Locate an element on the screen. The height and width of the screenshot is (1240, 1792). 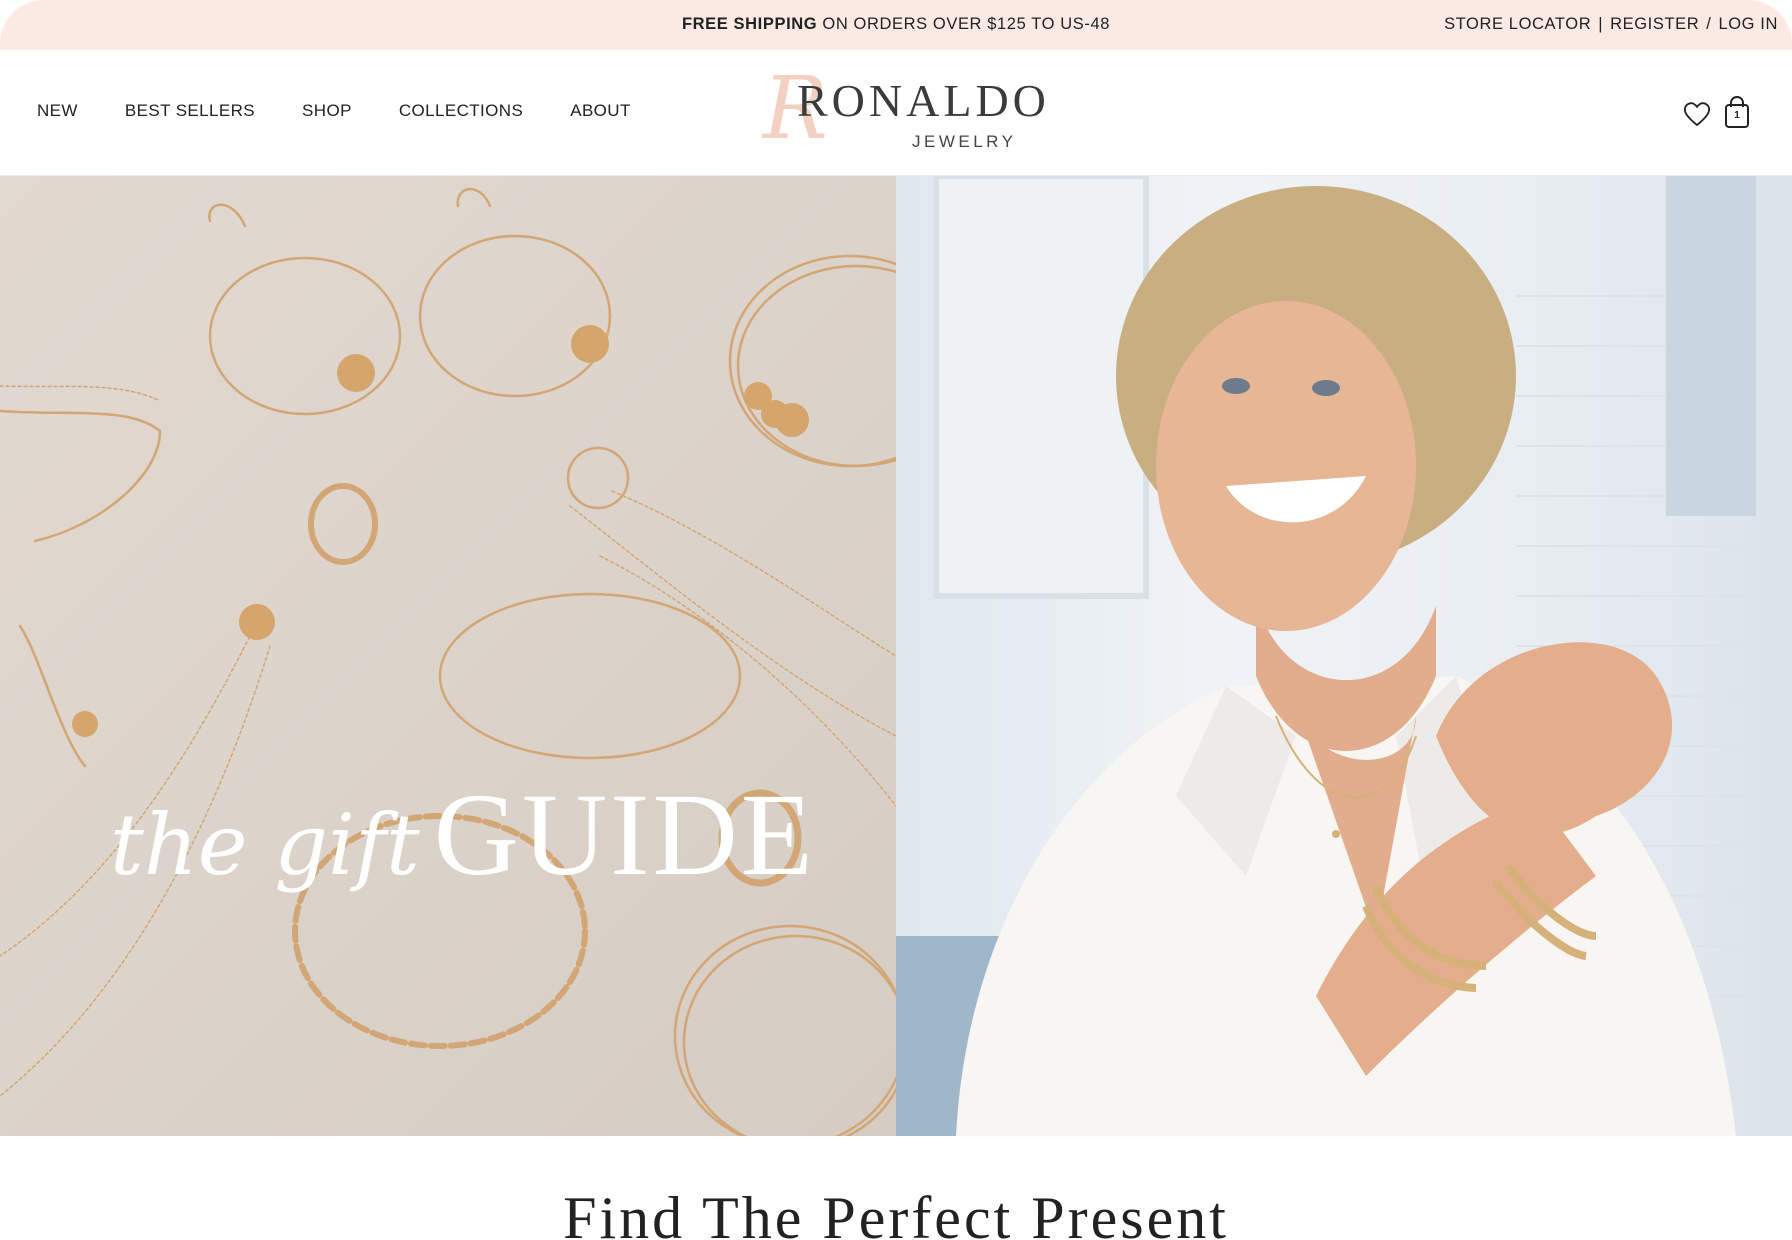
main-nav: NEW BEST SELLERS SHOP COLLECTIONS ABOUT is located at coordinates (357, 111).